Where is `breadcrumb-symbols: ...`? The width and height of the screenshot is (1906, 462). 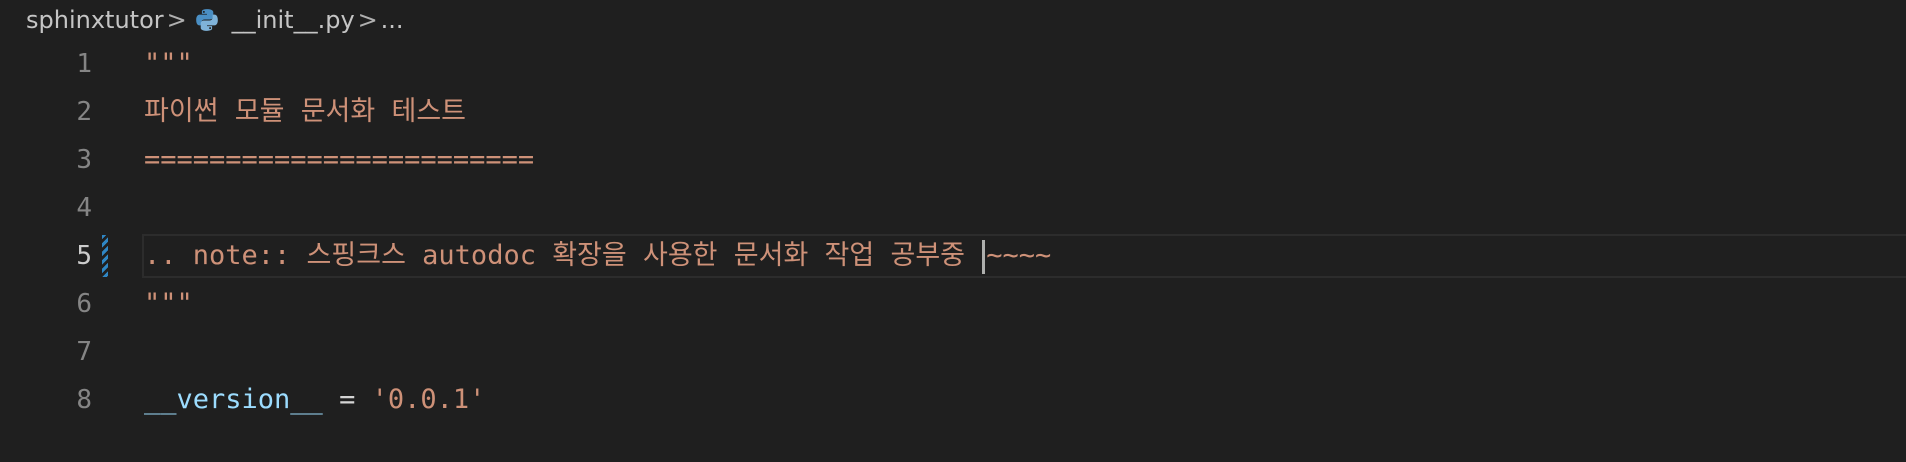 breadcrumb-symbols: ... is located at coordinates (392, 20).